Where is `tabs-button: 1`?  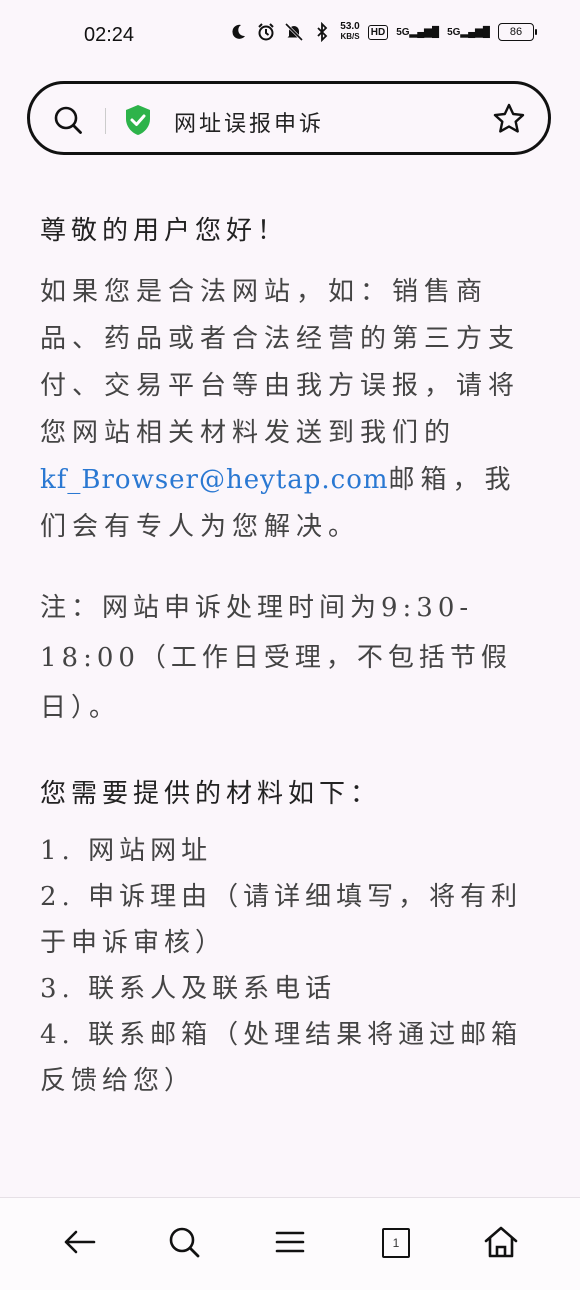
tabs-button: 1 is located at coordinates (396, 1242).